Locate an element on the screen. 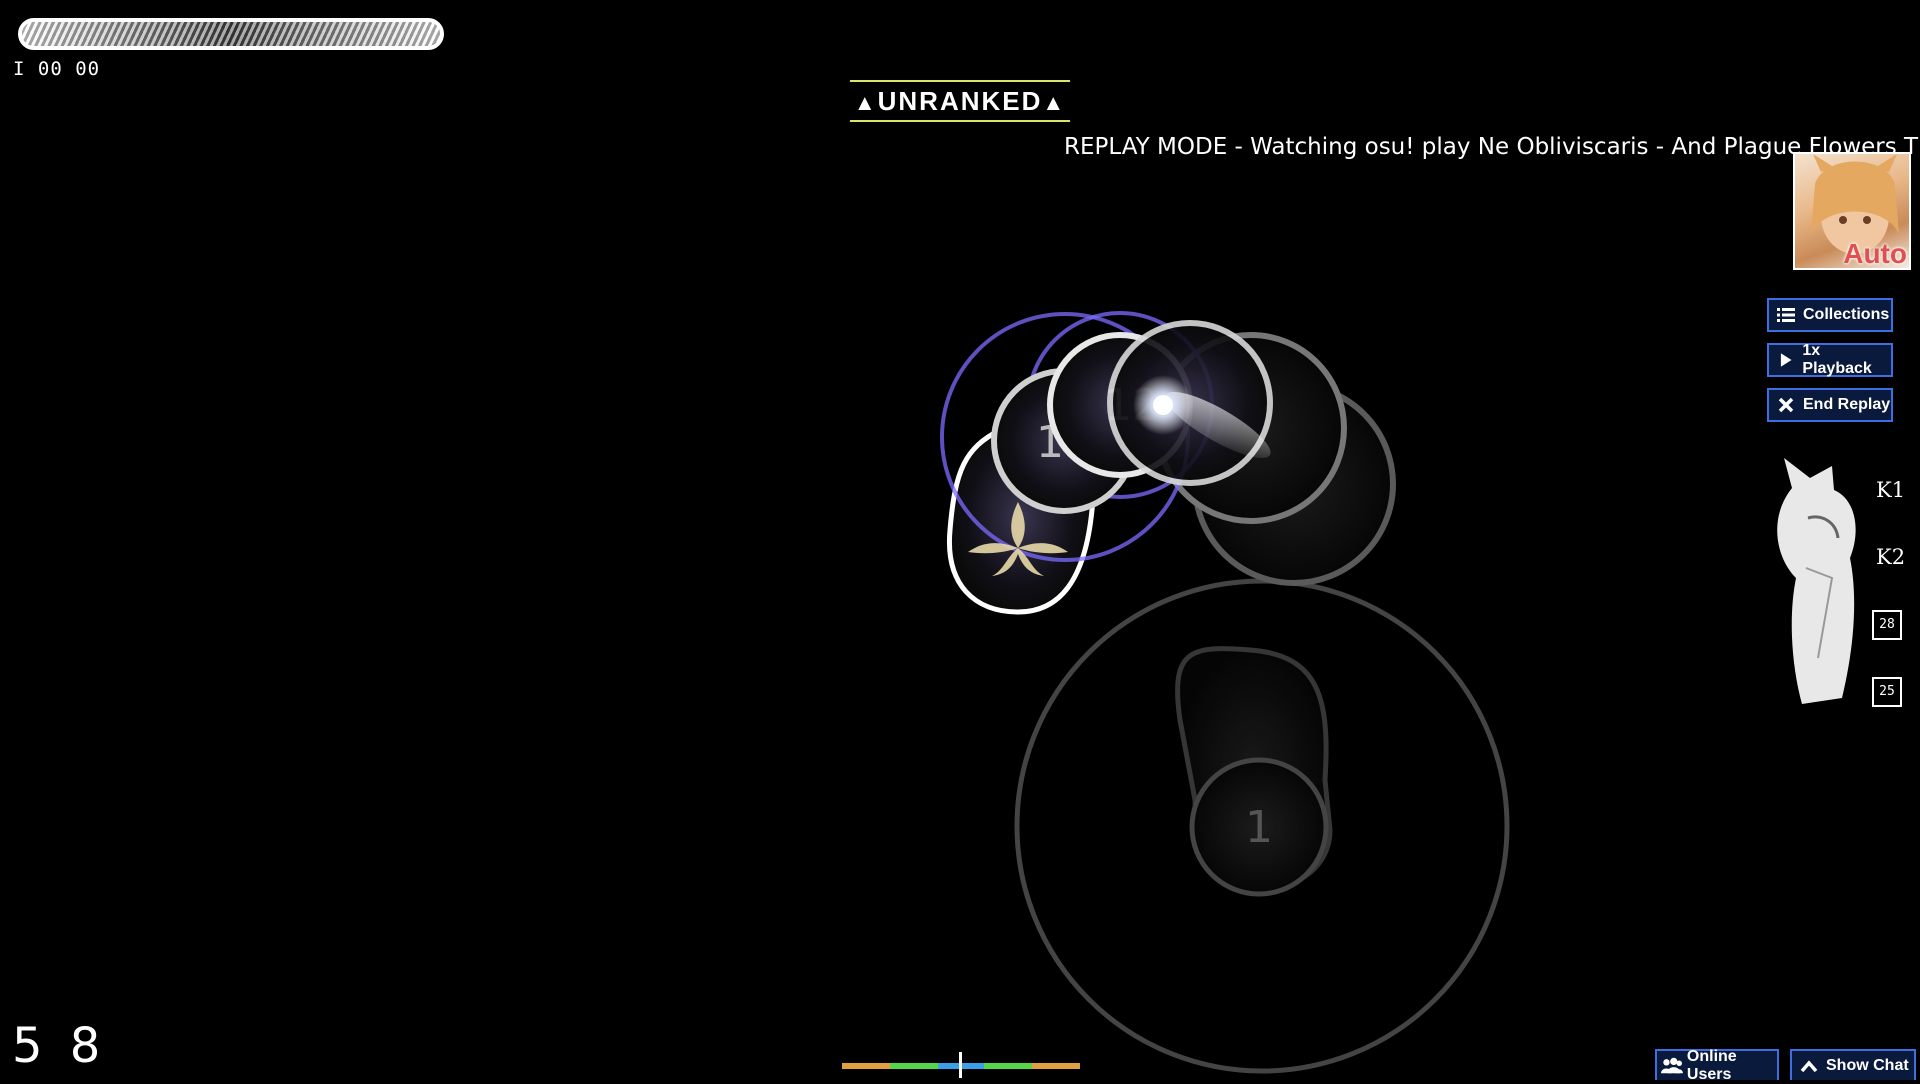  key-k1-label: K1 is located at coordinates (1891, 490).